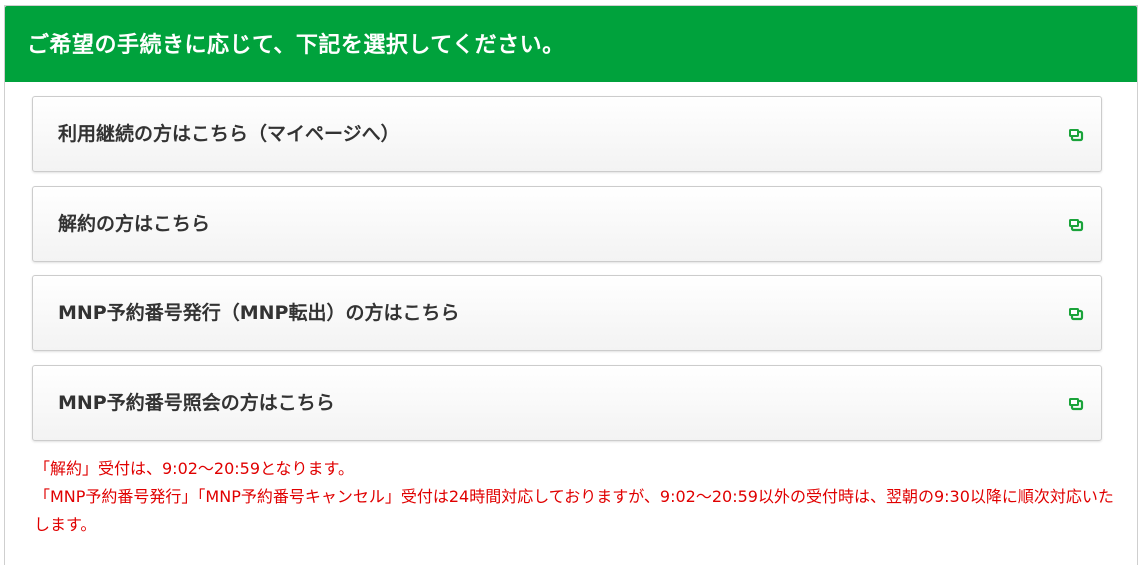  I want to click on panel-header: ご希望の手続きに応じて、下記を選択してください。, so click(571, 44).